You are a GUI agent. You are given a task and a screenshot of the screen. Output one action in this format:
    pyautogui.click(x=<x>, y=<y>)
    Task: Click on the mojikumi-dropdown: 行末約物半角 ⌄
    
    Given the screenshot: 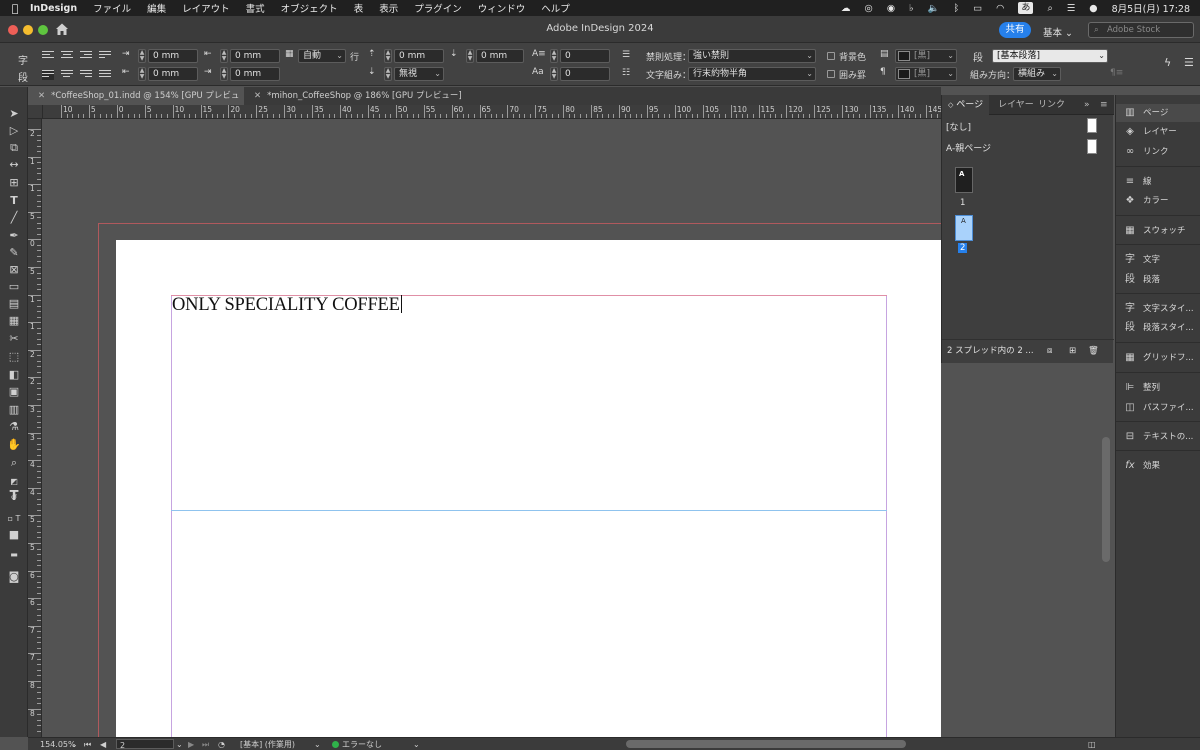 What is the action you would take?
    pyautogui.click(x=752, y=74)
    